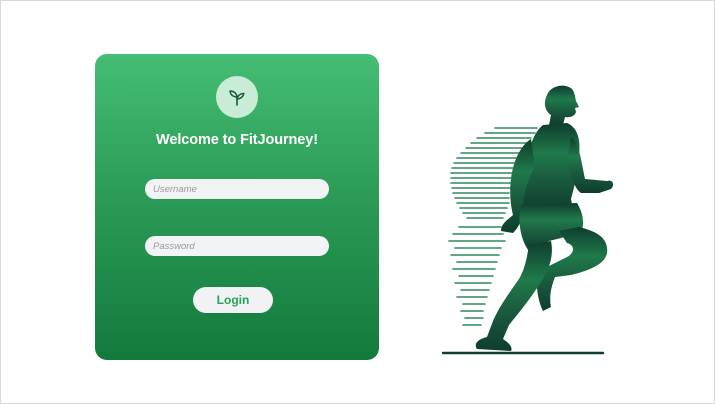 The width and height of the screenshot is (715, 404). Describe the element at coordinates (237, 140) in the screenshot. I see `welcome-heading: Welcome to FitJourney!` at that location.